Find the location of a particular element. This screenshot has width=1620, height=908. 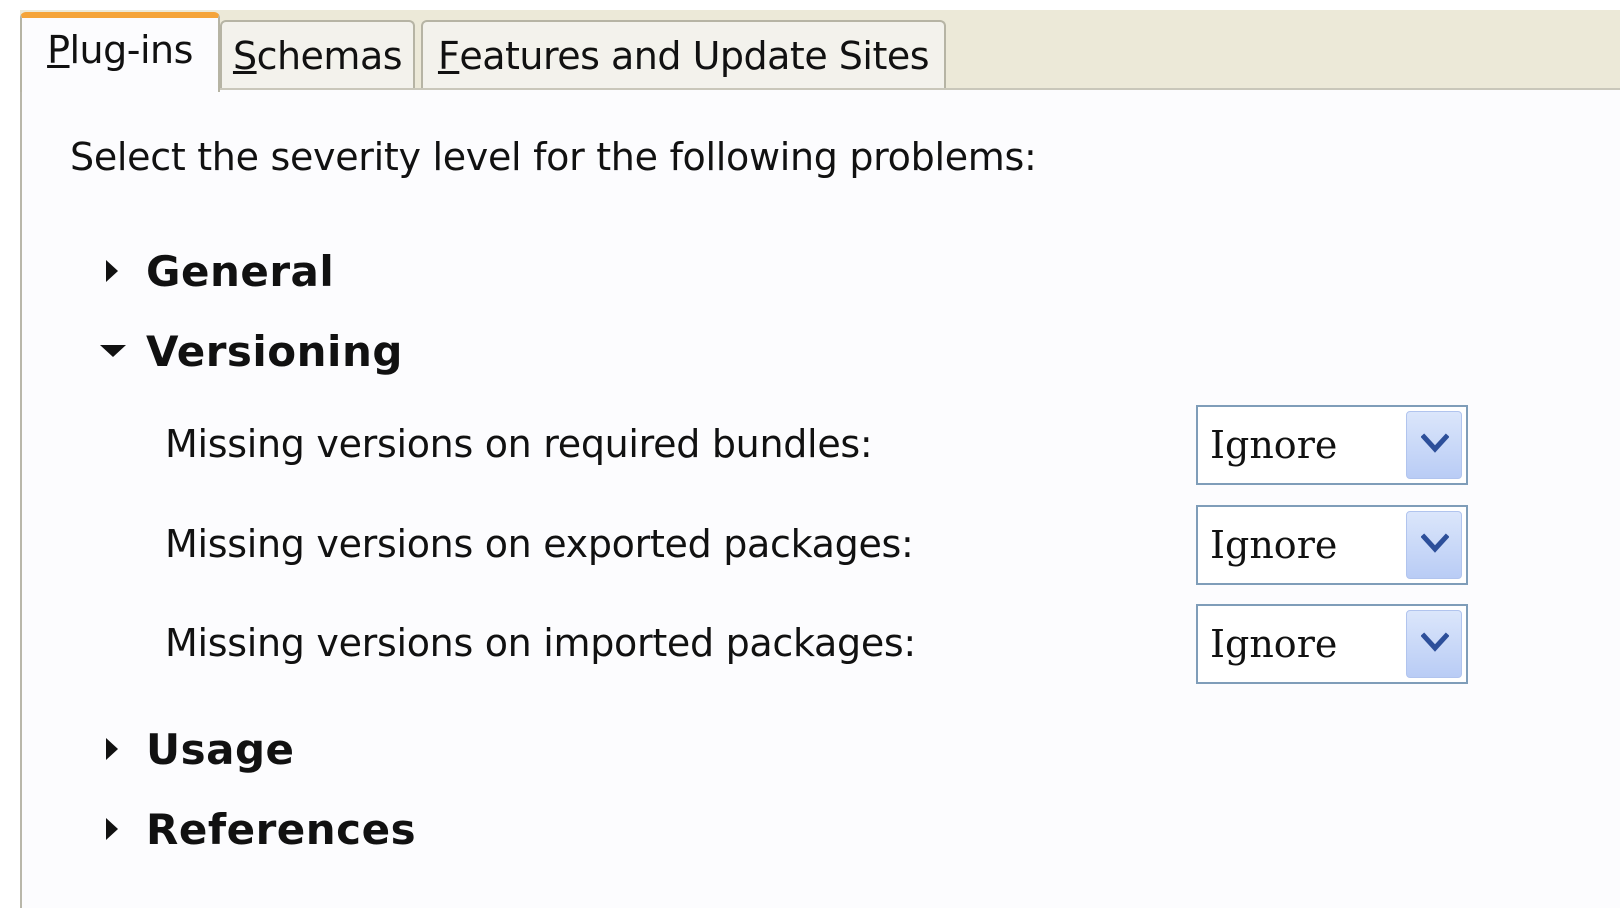

tab-label: eatures and Update Sites is located at coordinates (694, 56).